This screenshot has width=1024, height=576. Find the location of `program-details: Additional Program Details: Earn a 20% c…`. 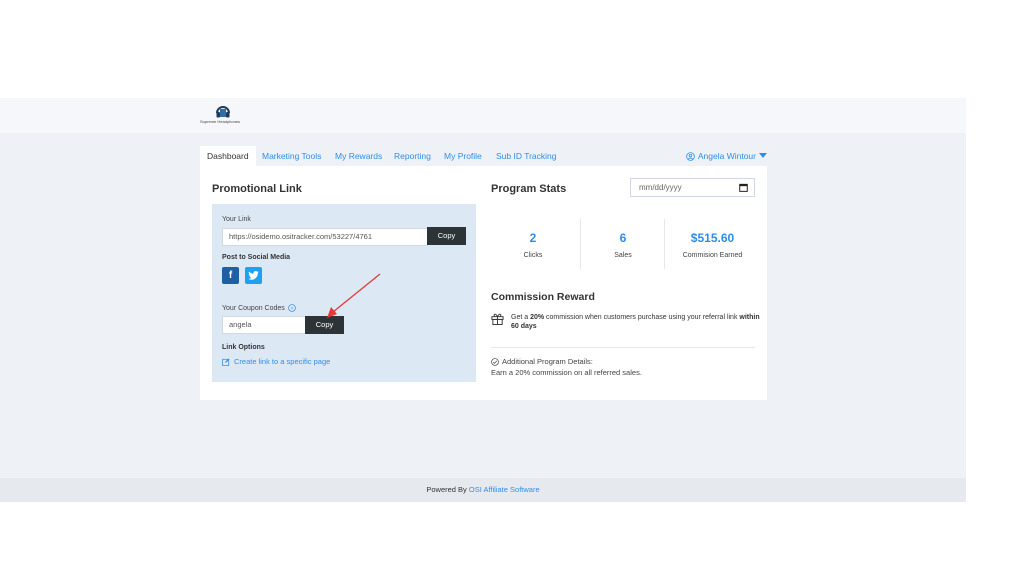

program-details: Additional Program Details: Earn a 20% c… is located at coordinates (566, 367).